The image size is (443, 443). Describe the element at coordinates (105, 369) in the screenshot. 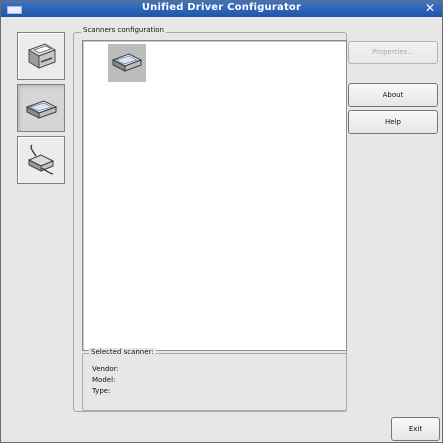

I see `vendor-label: Vendor:` at that location.